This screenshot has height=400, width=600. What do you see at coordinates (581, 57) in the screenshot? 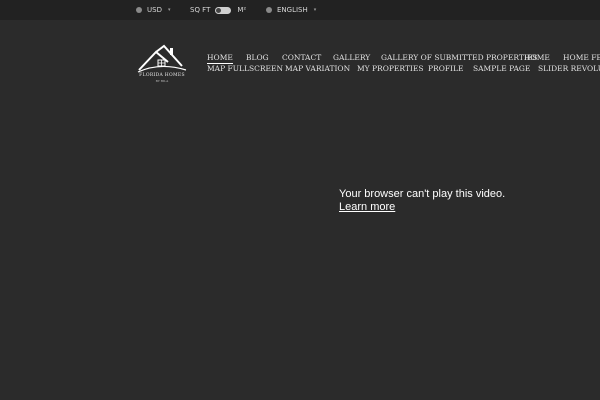
I see `nav-item-home-feed: HOME FEED` at bounding box center [581, 57].